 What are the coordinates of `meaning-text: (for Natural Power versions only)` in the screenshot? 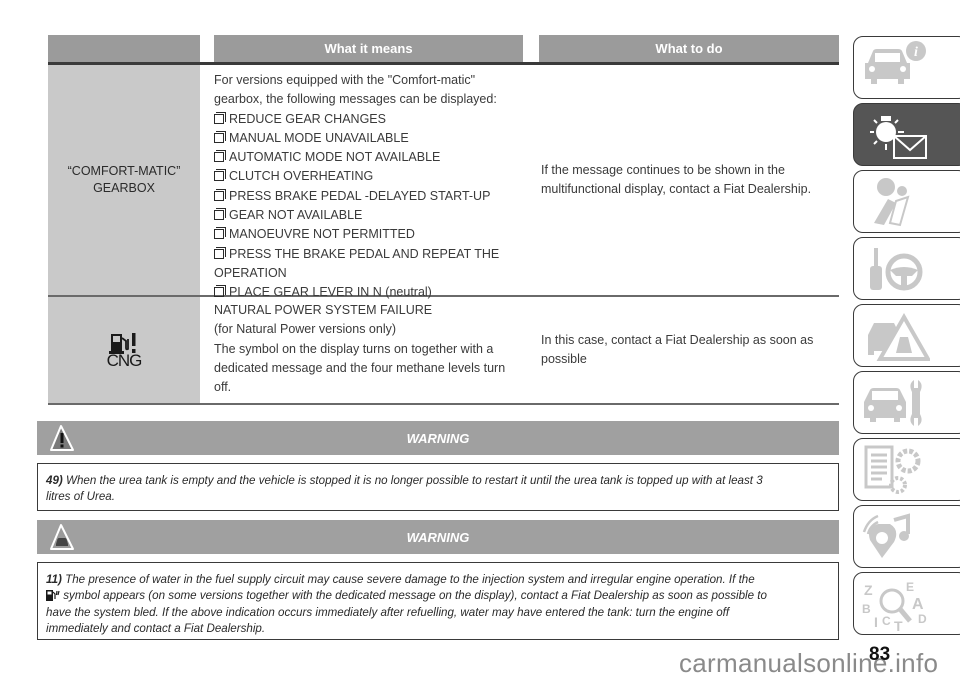 It's located at (305, 329).